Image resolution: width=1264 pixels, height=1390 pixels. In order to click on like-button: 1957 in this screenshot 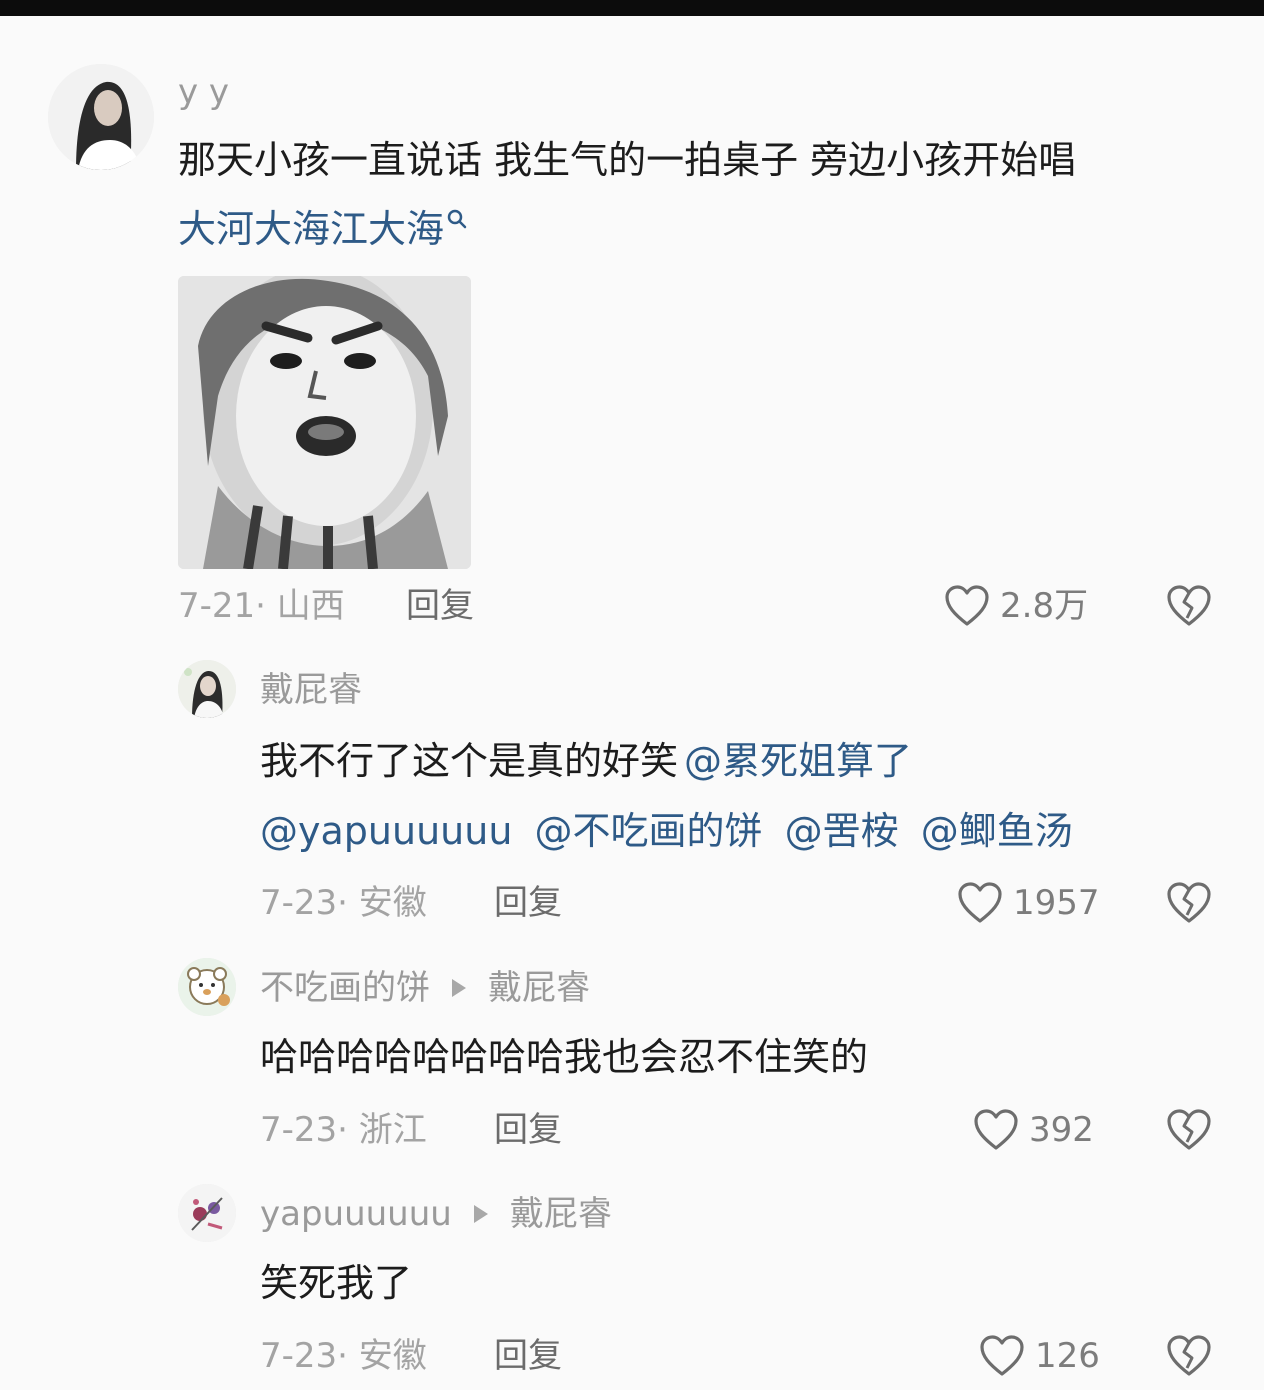, I will do `click(1028, 903)`.